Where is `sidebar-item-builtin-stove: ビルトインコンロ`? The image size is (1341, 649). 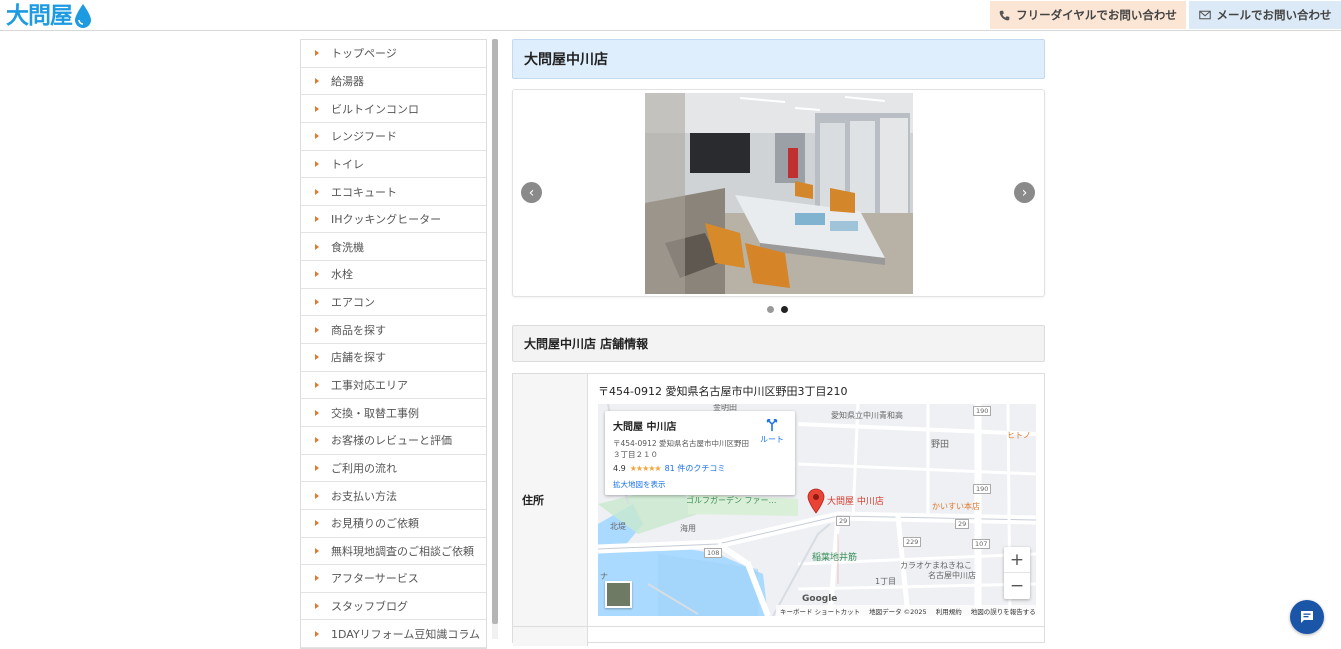 sidebar-item-builtin-stove: ビルトインコンロ is located at coordinates (393, 109).